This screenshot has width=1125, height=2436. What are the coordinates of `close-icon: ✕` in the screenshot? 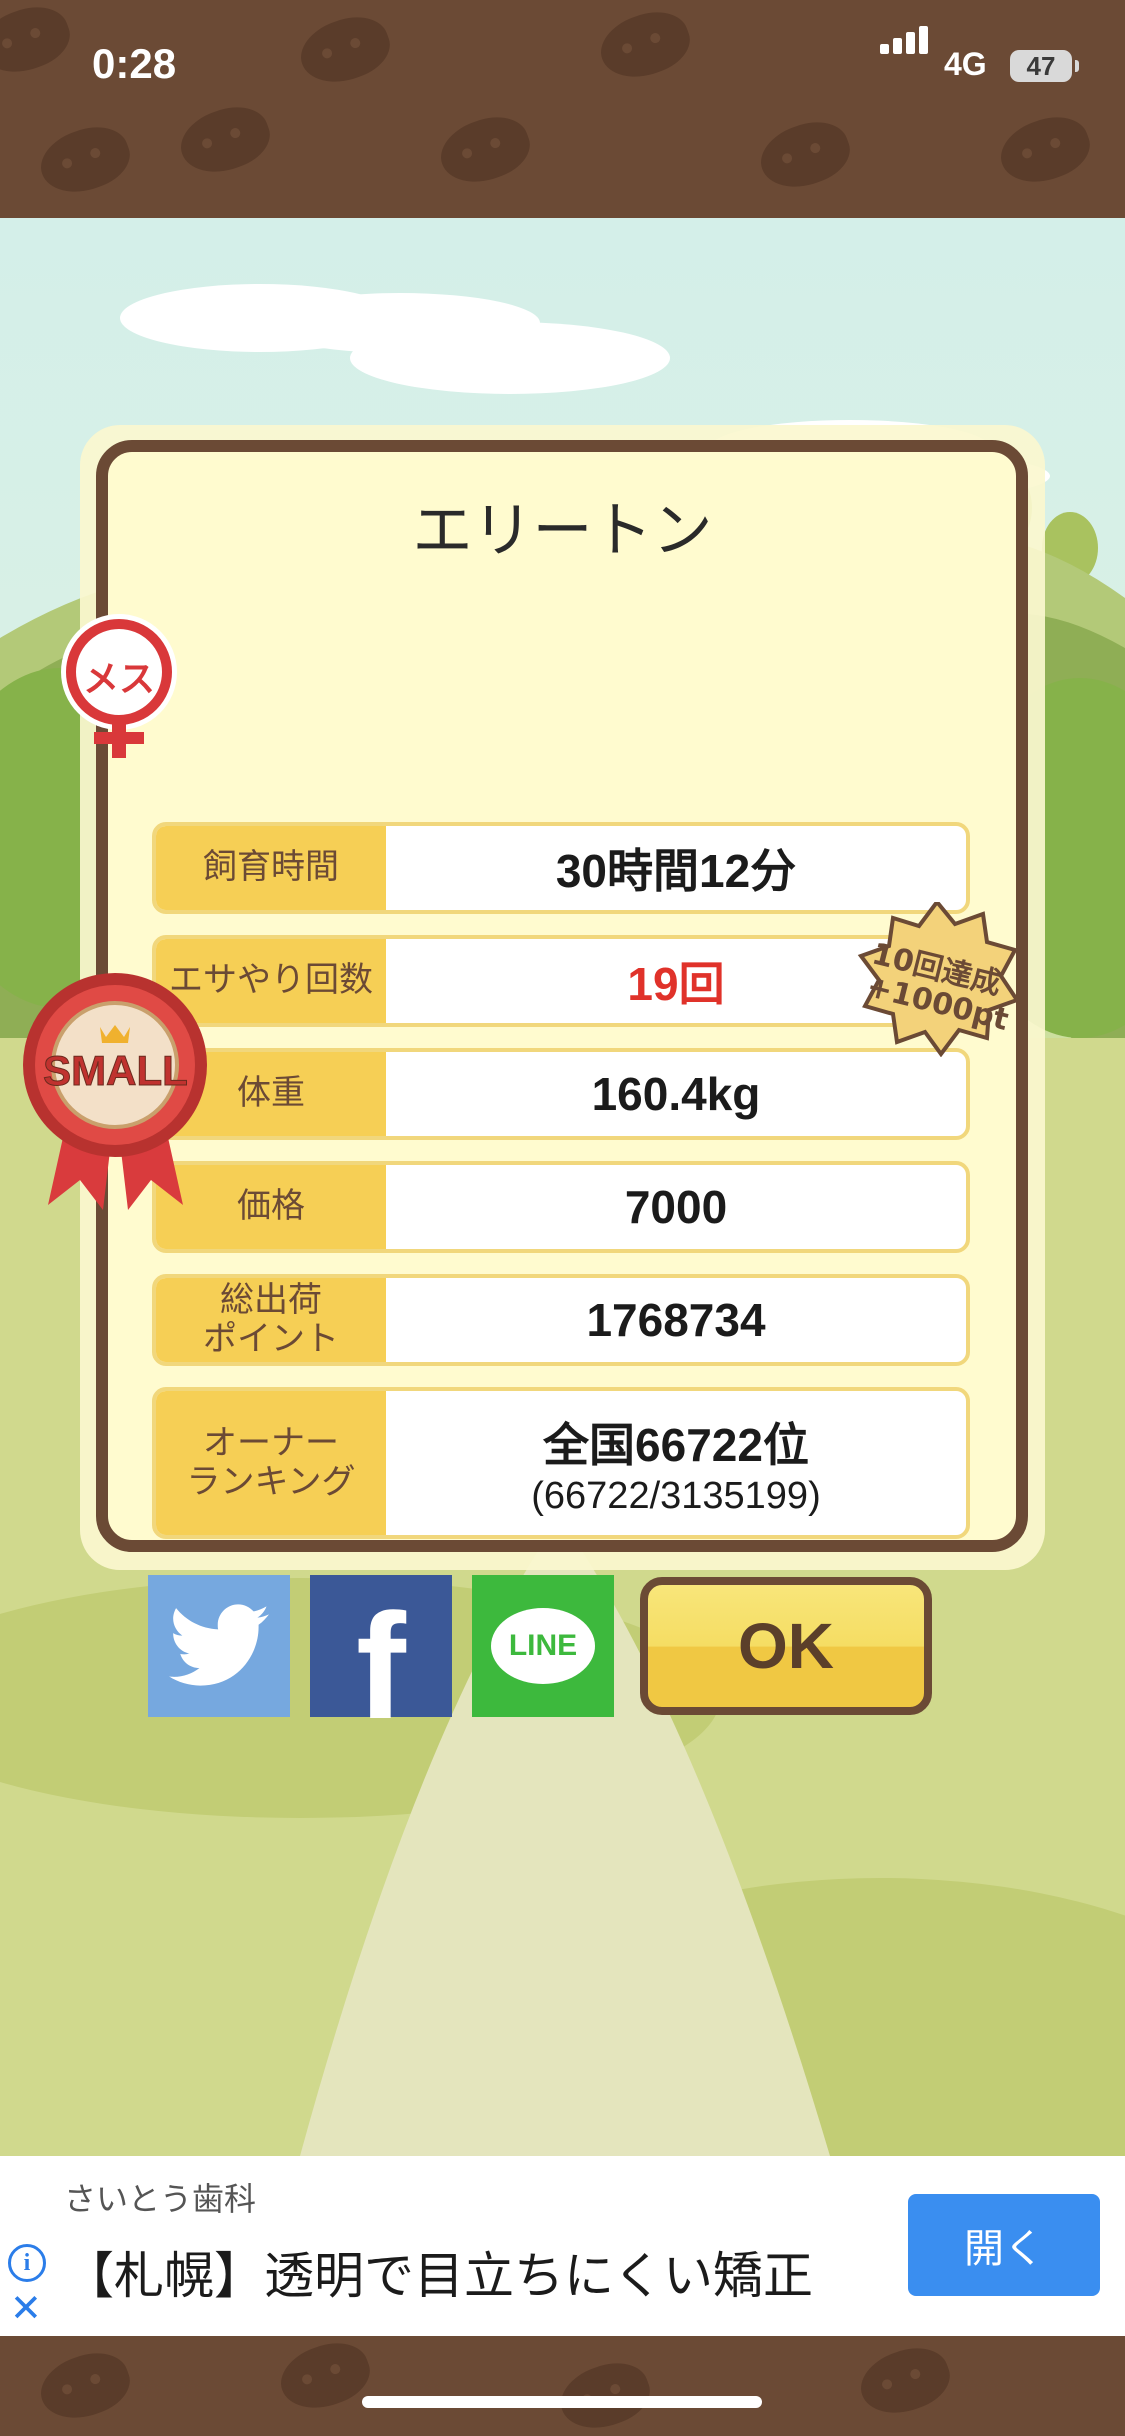 It's located at (26, 2308).